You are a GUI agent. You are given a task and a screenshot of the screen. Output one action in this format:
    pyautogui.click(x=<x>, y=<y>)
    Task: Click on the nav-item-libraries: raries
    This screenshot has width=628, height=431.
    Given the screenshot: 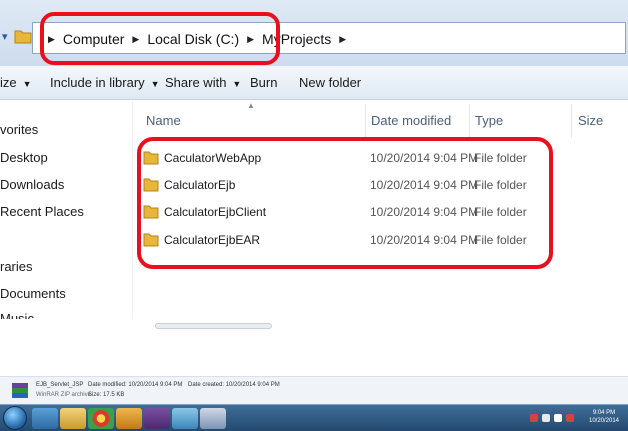 What is the action you would take?
    pyautogui.click(x=16, y=266)
    